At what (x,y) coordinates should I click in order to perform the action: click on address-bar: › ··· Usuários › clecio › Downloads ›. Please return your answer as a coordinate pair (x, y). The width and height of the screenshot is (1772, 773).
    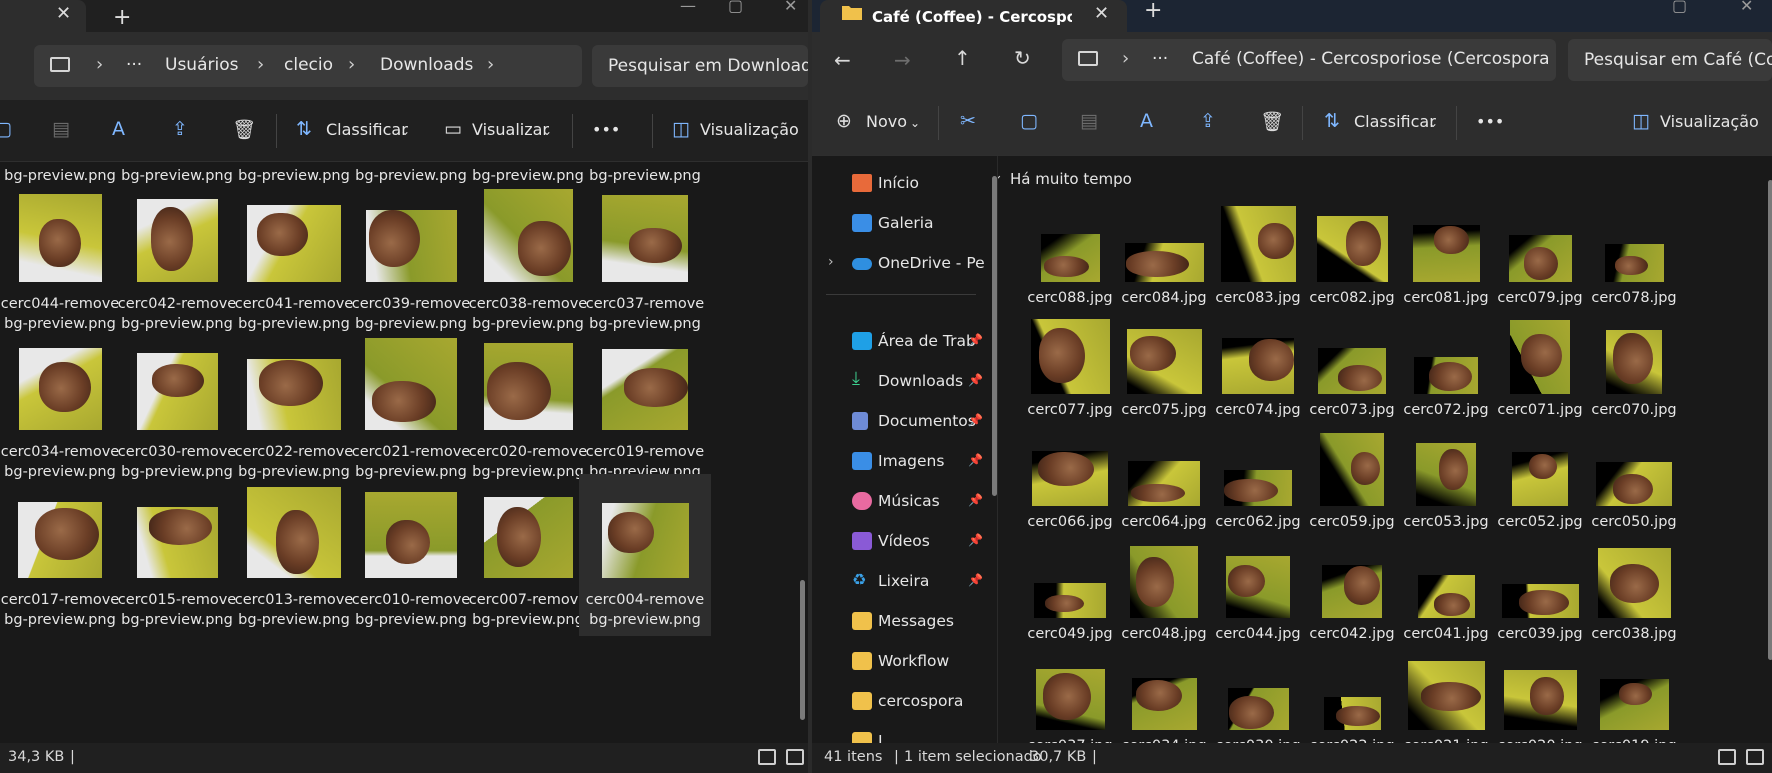
    Looking at the image, I should click on (308, 66).